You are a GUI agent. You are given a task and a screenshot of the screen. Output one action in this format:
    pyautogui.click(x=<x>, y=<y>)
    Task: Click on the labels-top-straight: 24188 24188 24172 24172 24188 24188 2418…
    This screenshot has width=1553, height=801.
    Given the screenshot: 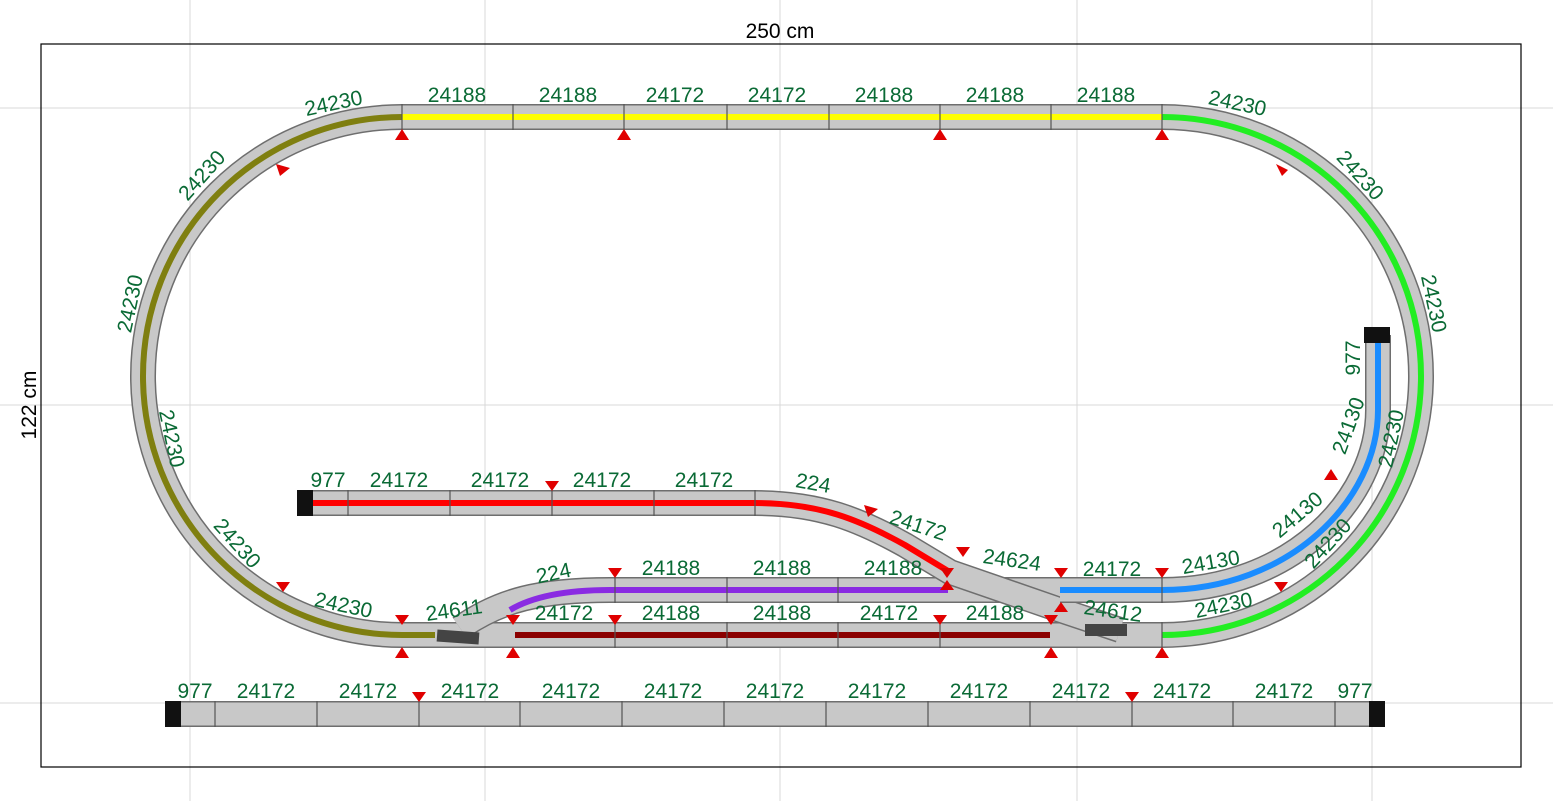 What is the action you would take?
    pyautogui.click(x=781, y=95)
    